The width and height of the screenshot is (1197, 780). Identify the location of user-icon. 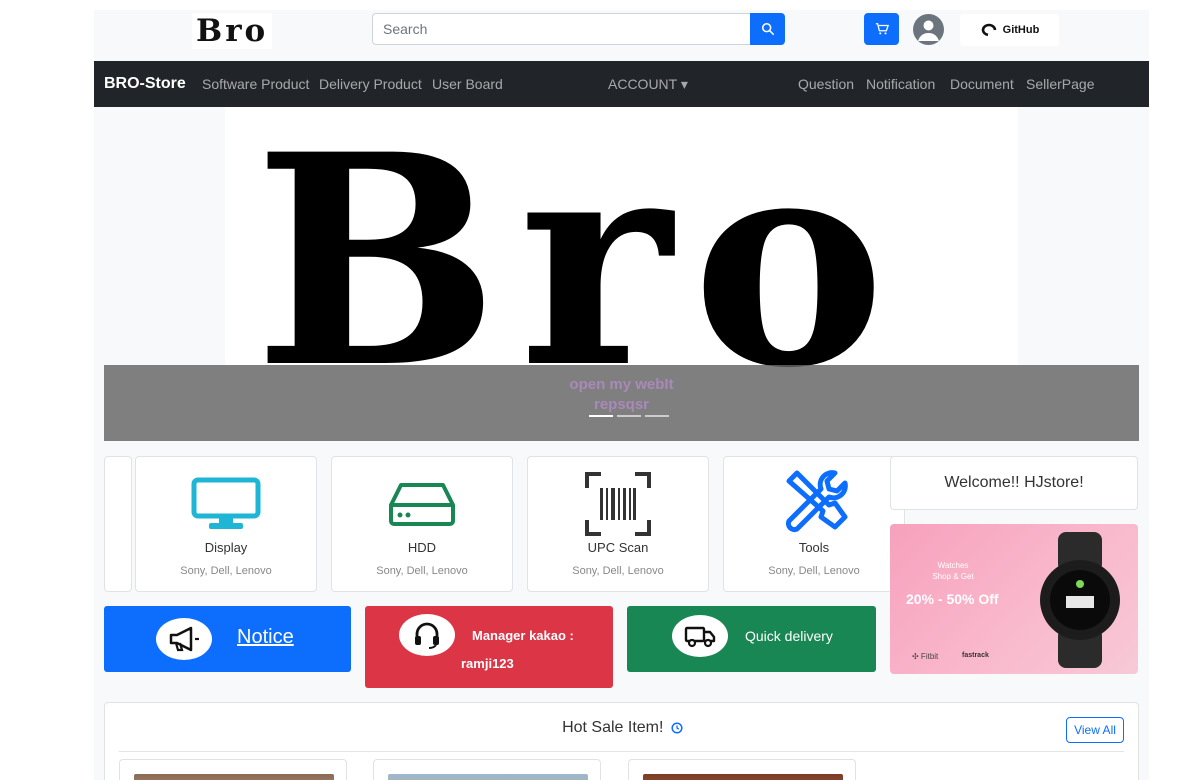
(928, 30).